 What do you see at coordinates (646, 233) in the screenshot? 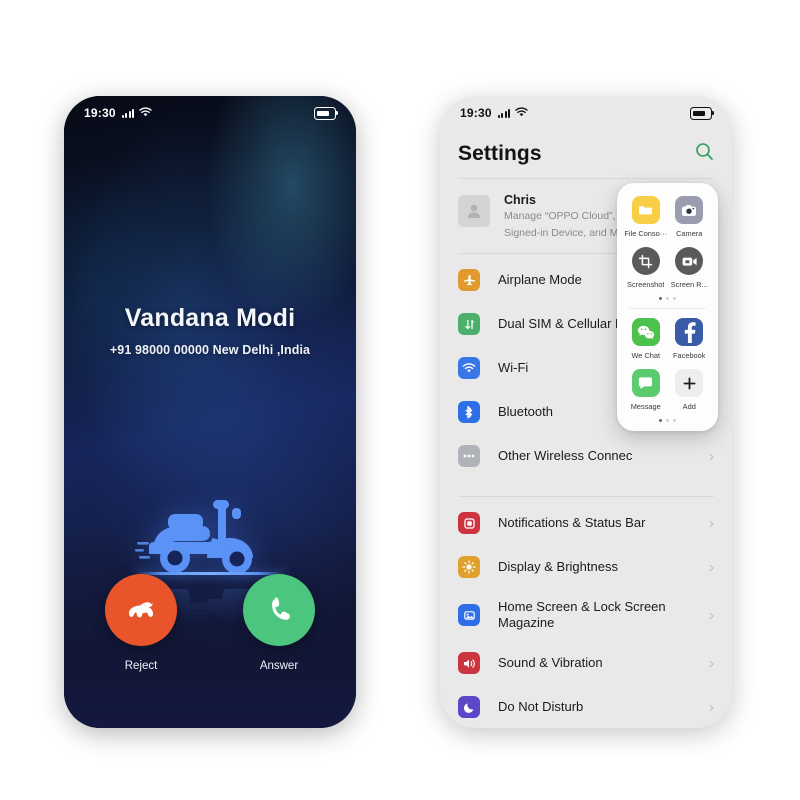
I see `shortcut-label: File Conso···` at bounding box center [646, 233].